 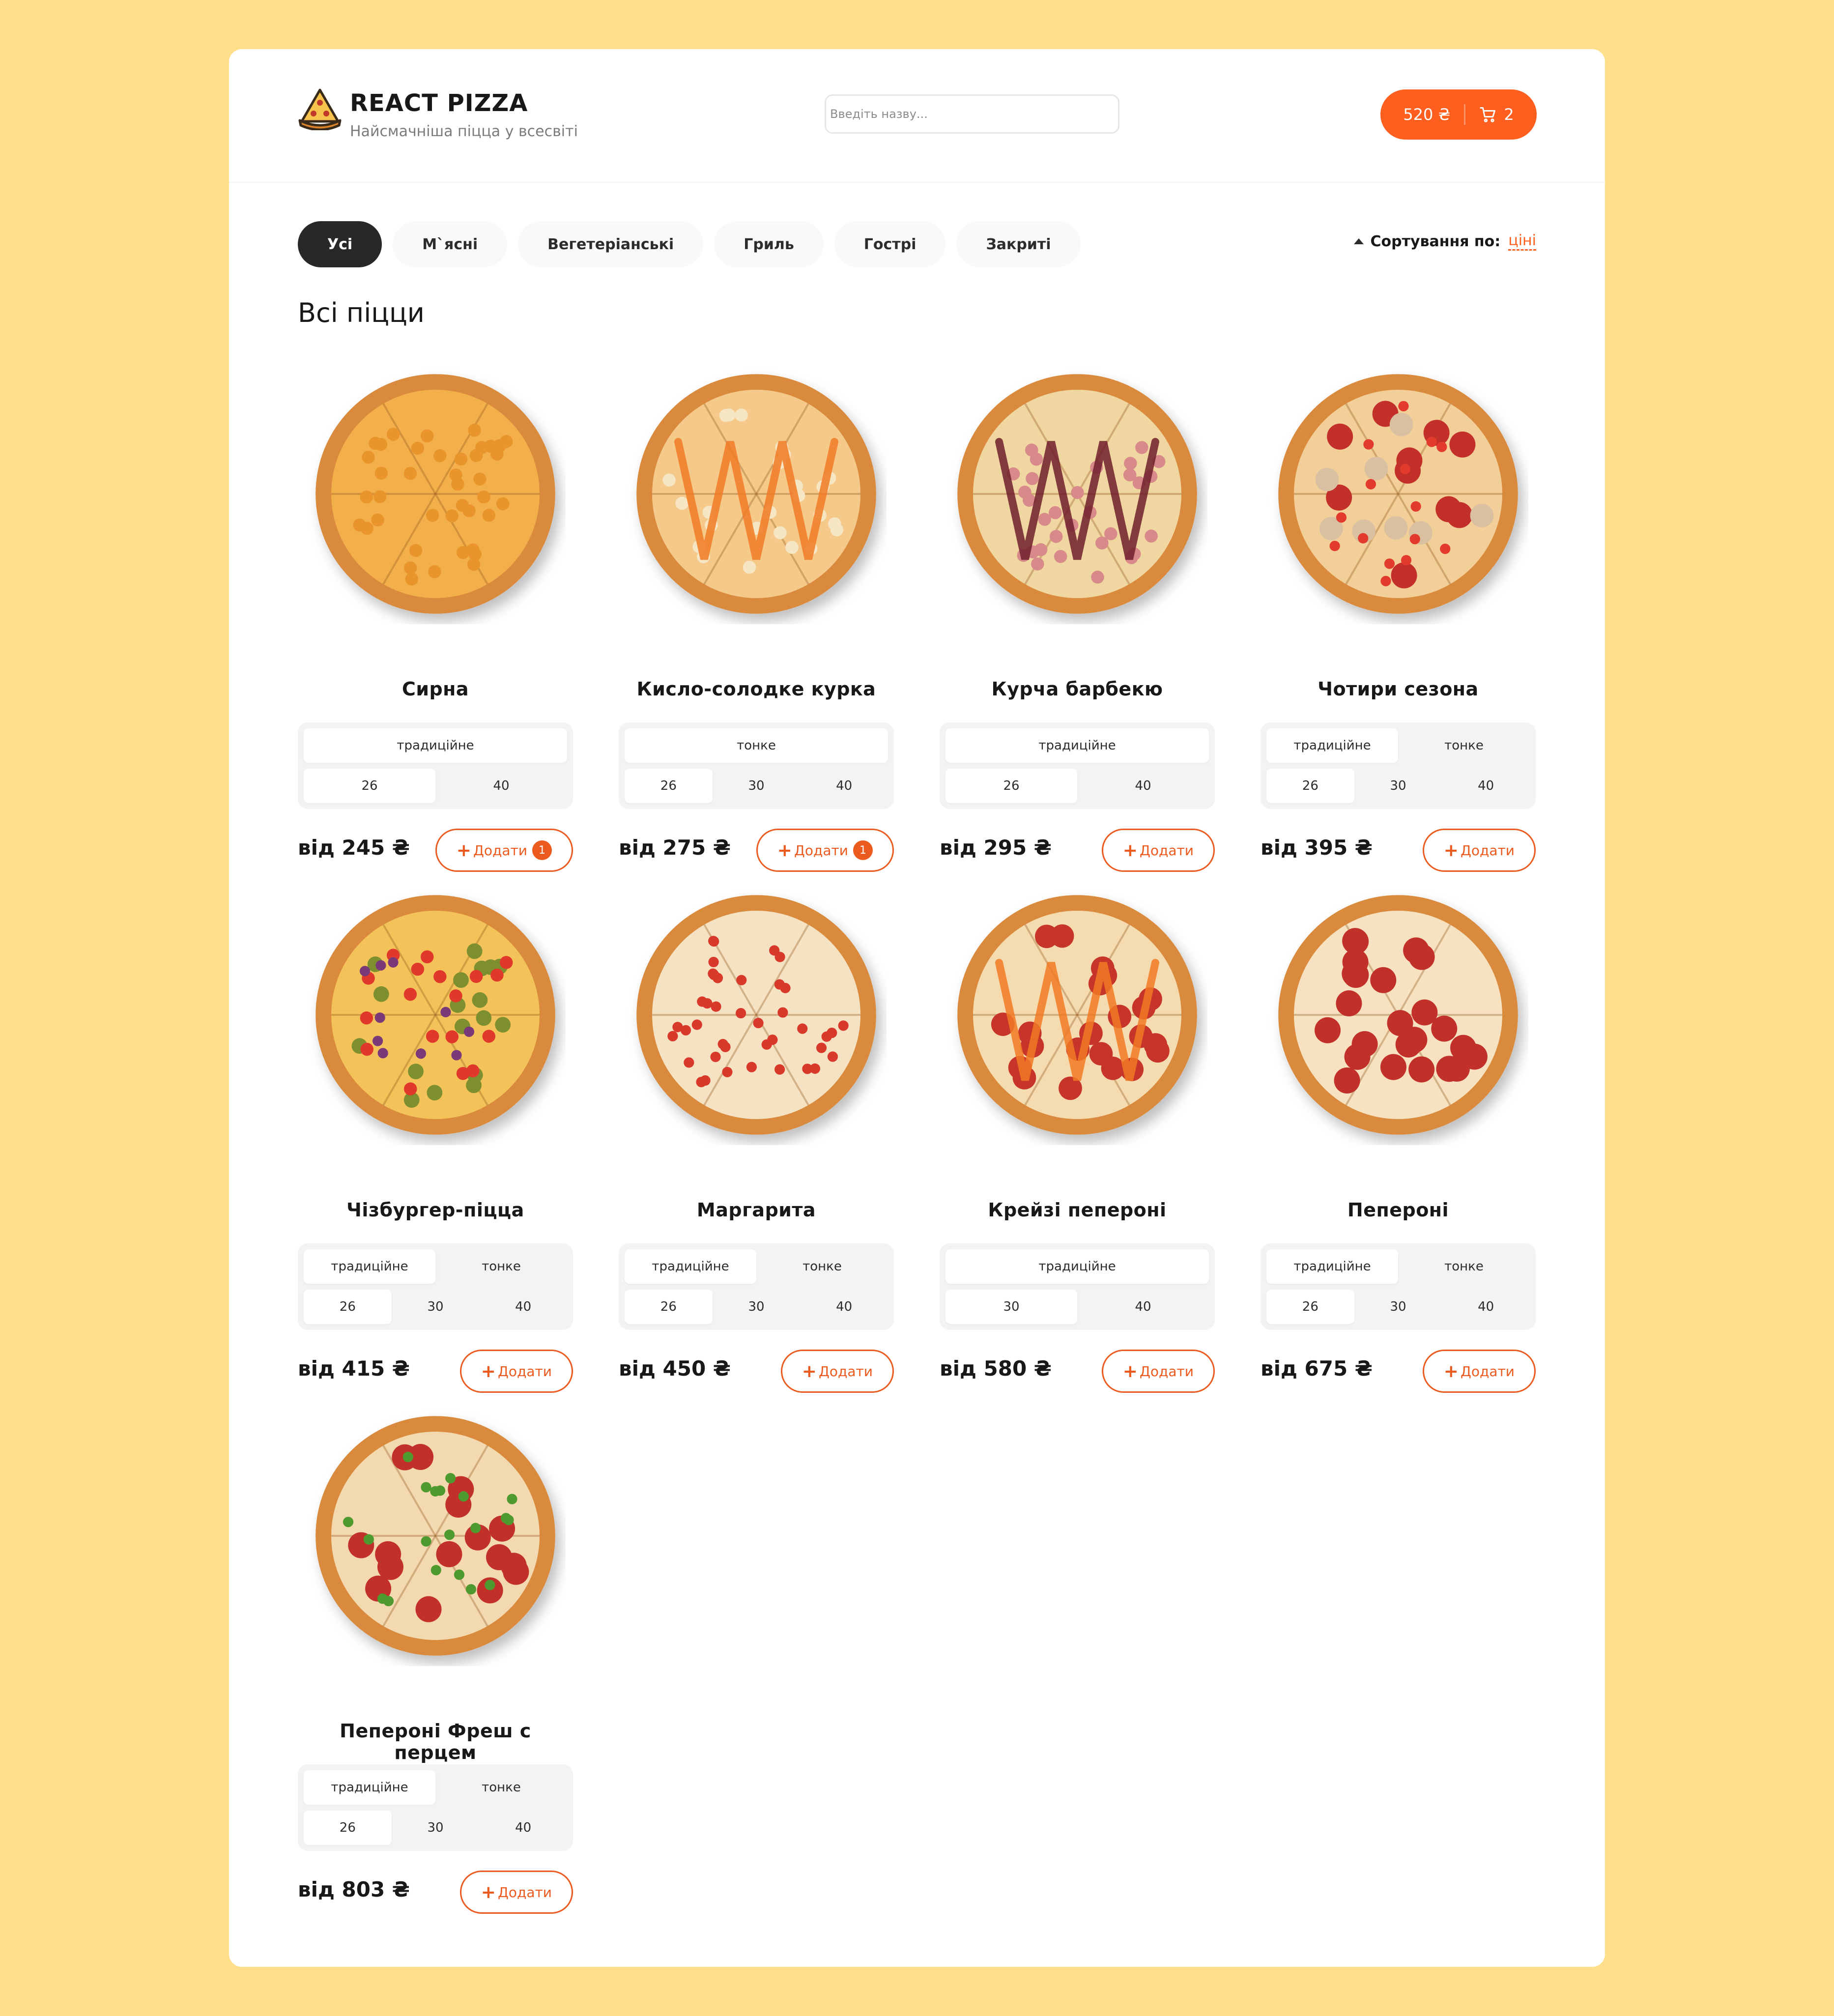 What do you see at coordinates (1398, 689) in the screenshot?
I see `pizza-name: Чотири сезона` at bounding box center [1398, 689].